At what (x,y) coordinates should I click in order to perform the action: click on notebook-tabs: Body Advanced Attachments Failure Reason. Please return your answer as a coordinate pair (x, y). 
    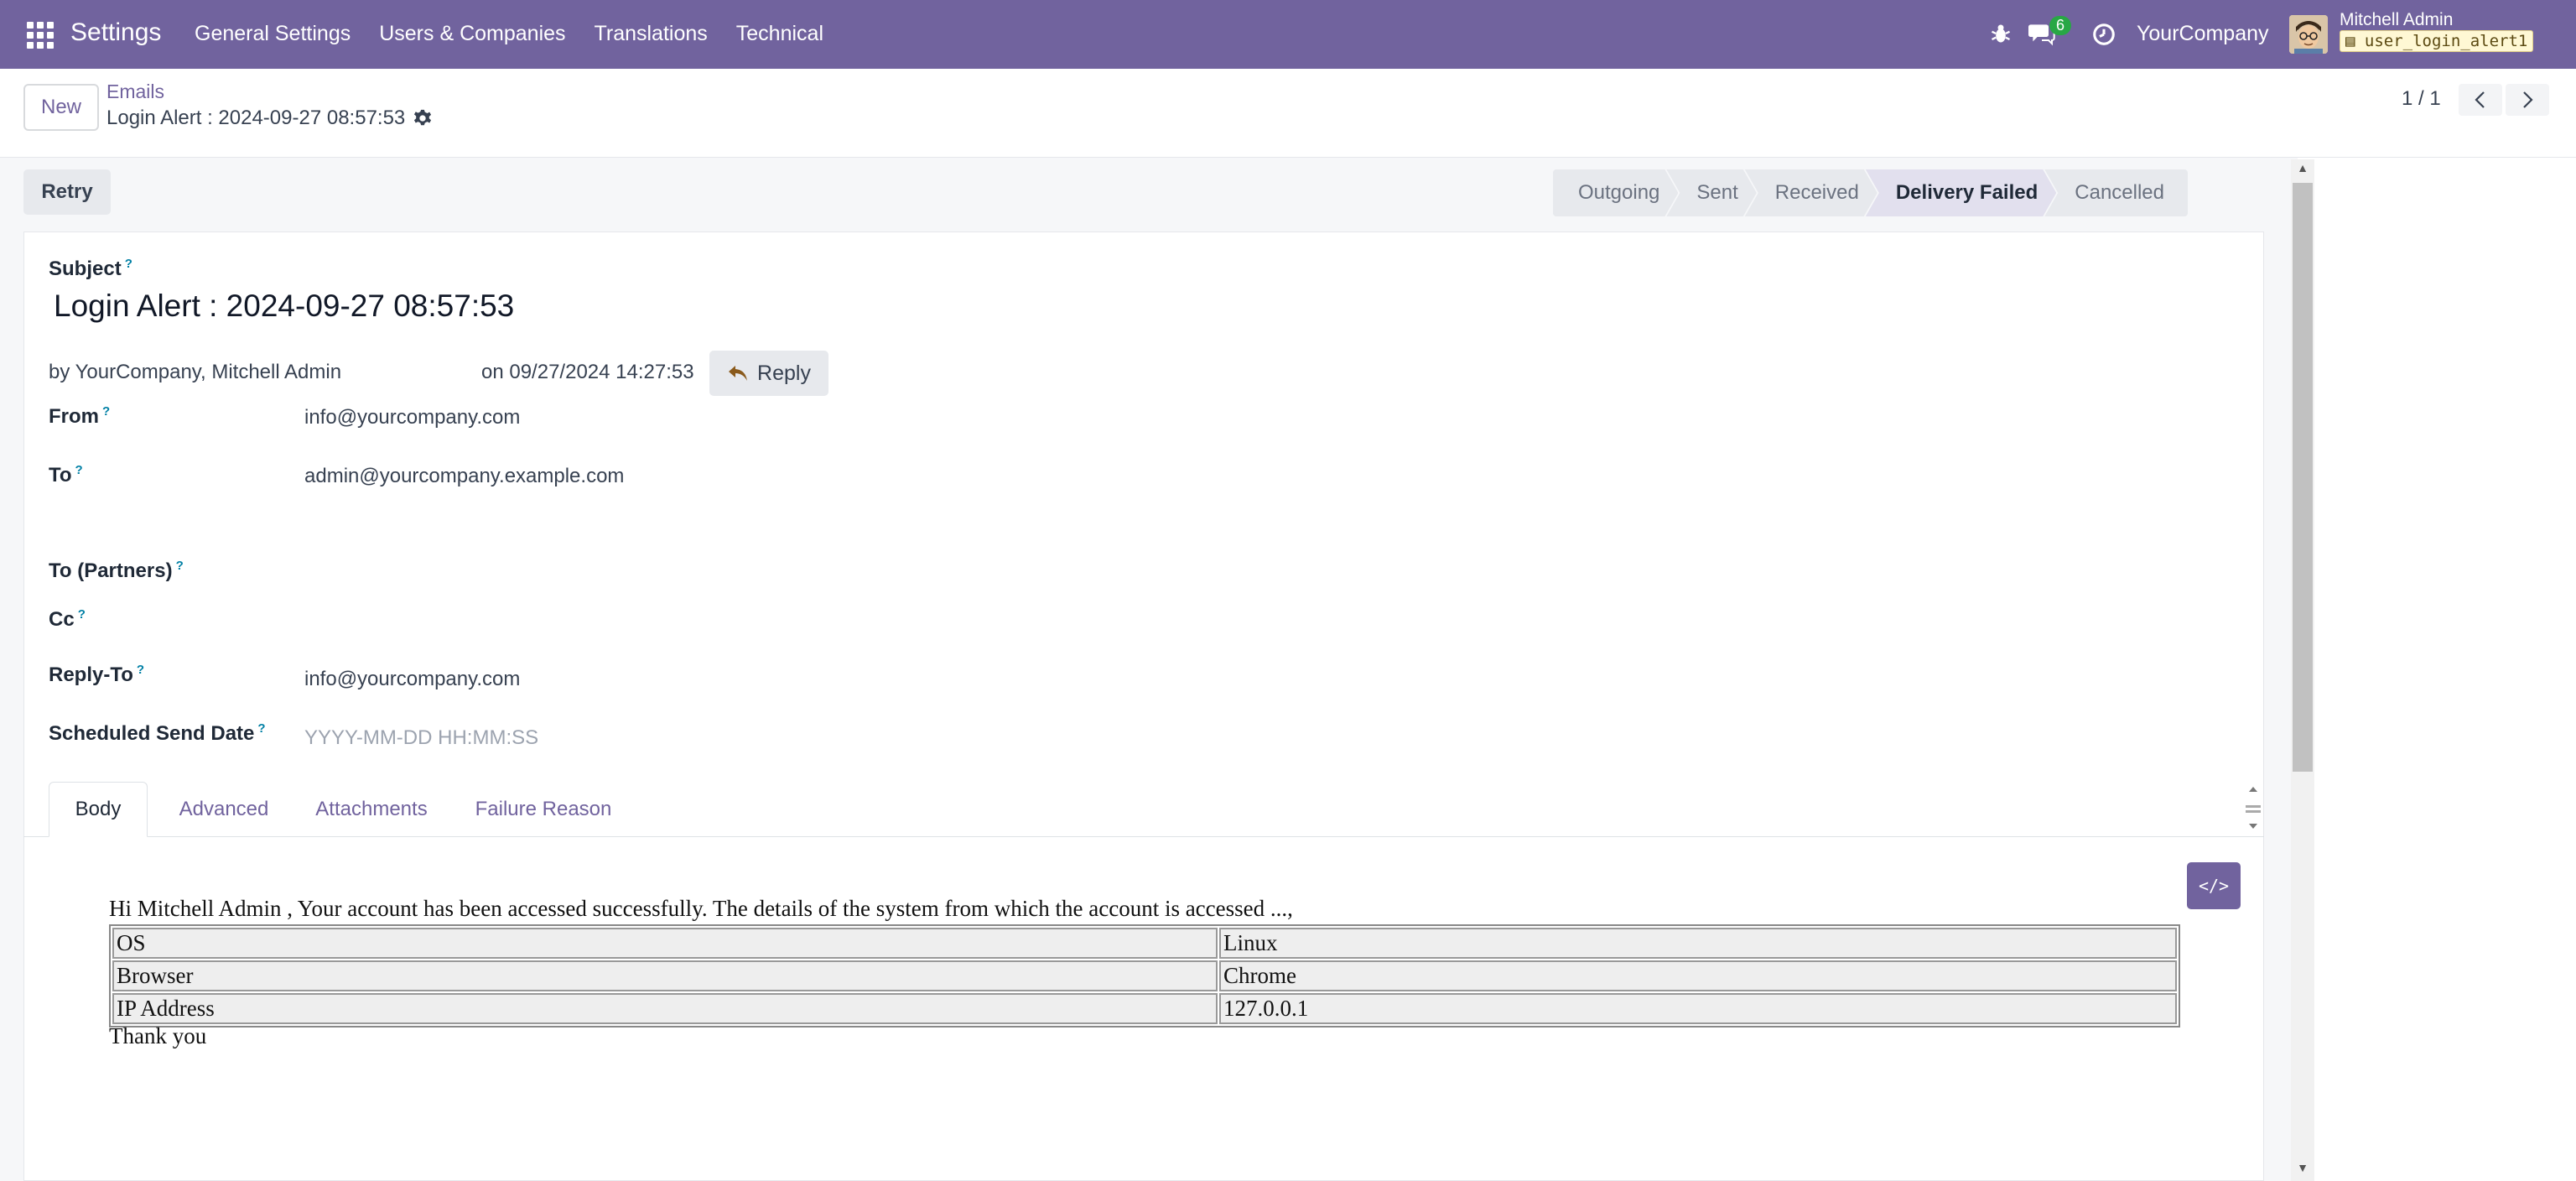
    Looking at the image, I should click on (1143, 809).